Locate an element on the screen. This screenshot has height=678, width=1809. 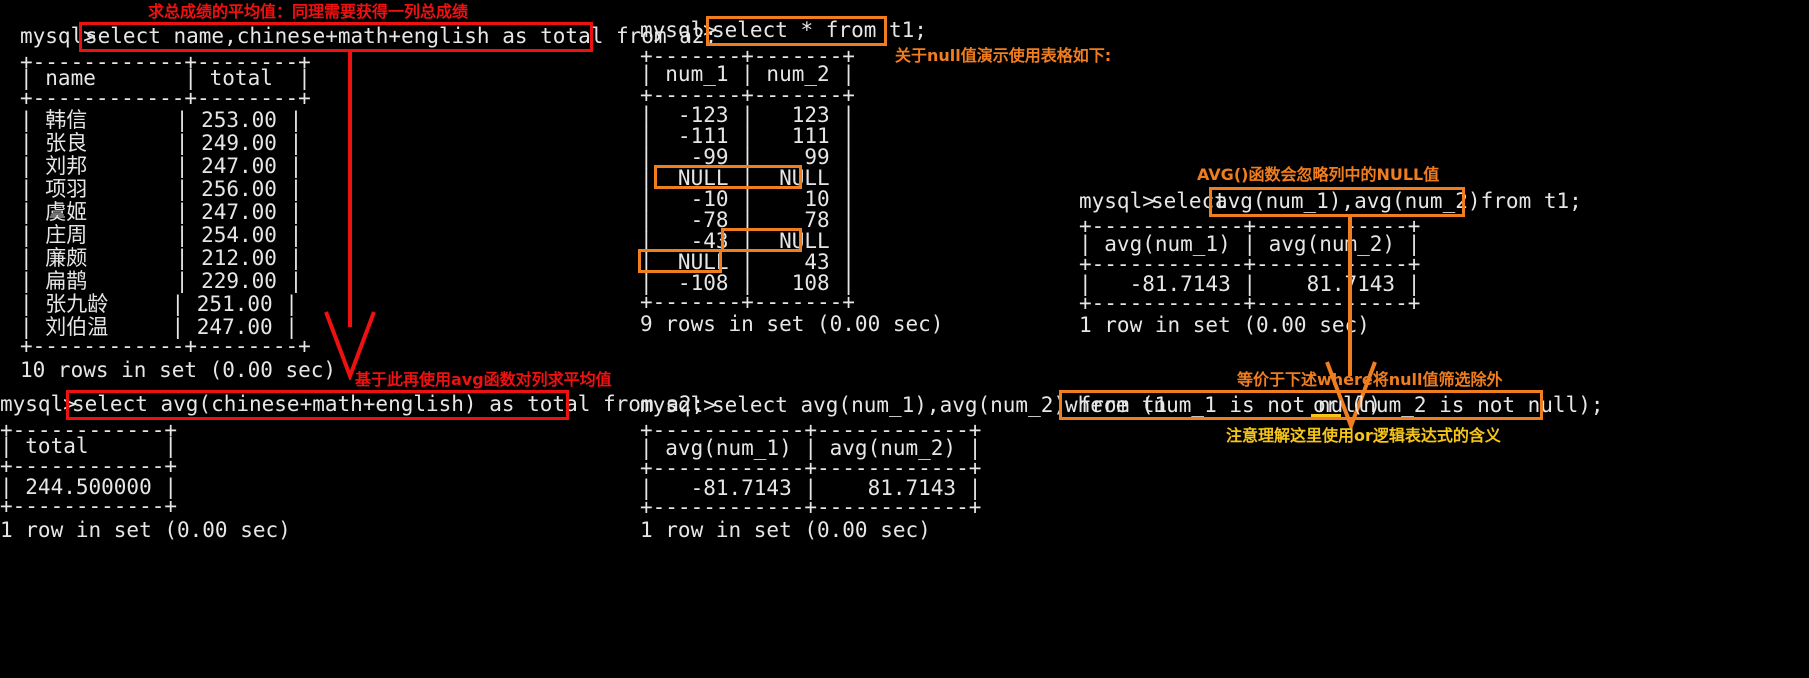
connector-right-vertical is located at coordinates (1350, 296).